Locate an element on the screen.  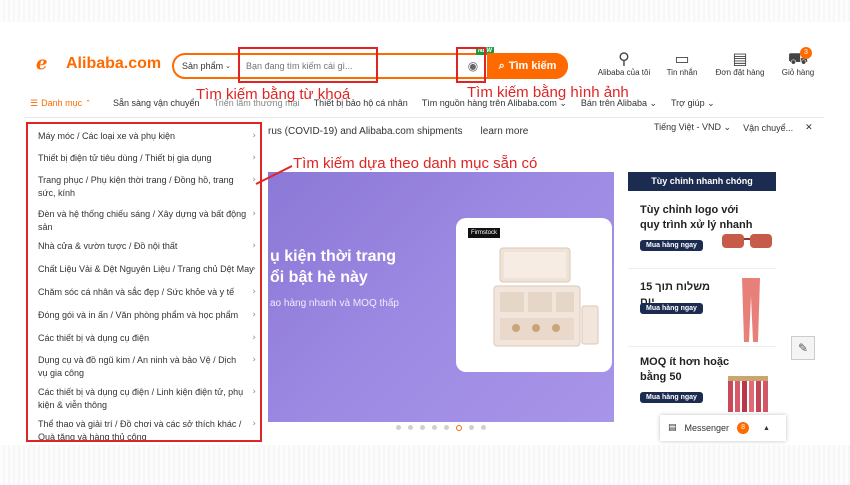
annotation-arrow is located at coordinates (274, 175).